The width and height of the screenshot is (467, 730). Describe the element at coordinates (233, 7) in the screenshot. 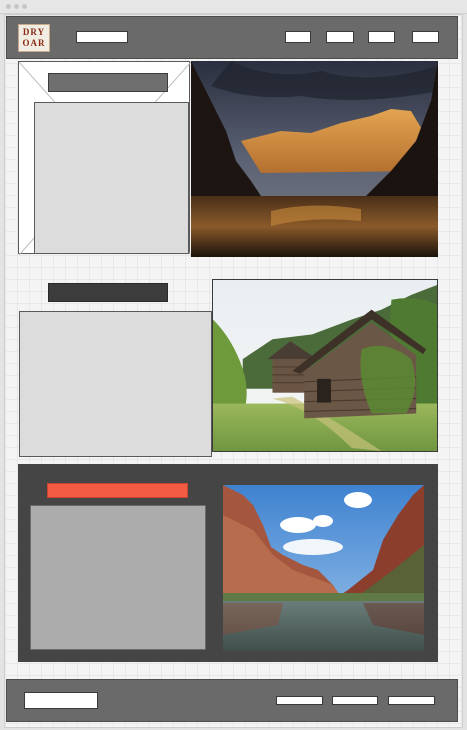

I see `browser-chrome` at that location.